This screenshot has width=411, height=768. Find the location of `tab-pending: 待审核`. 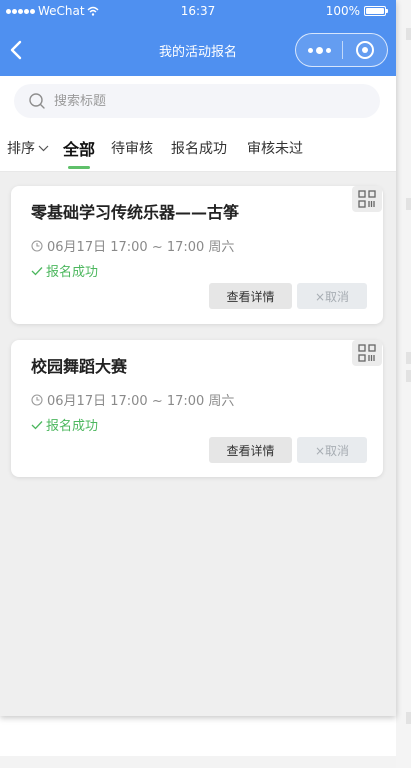

tab-pending: 待审核 is located at coordinates (132, 148).